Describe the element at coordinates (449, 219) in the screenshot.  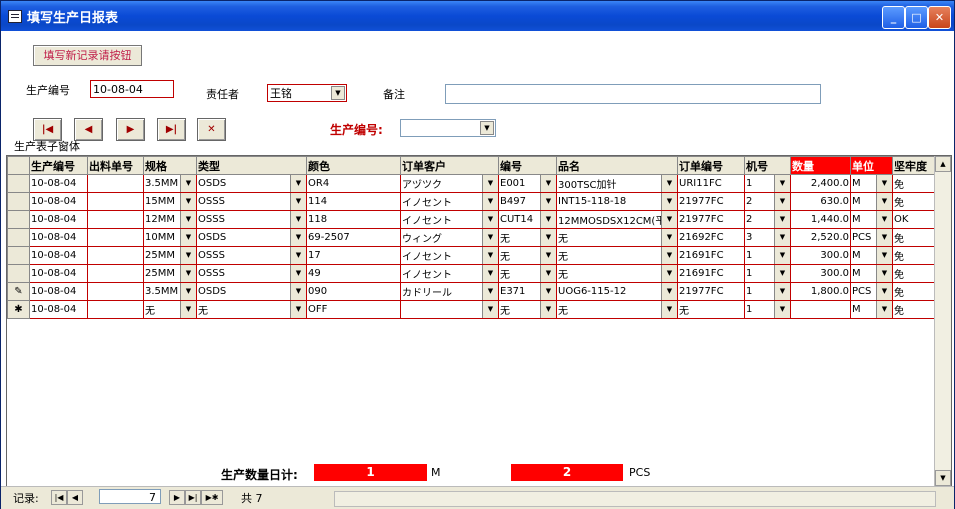
I see `table-cell: イノセント ▼` at that location.